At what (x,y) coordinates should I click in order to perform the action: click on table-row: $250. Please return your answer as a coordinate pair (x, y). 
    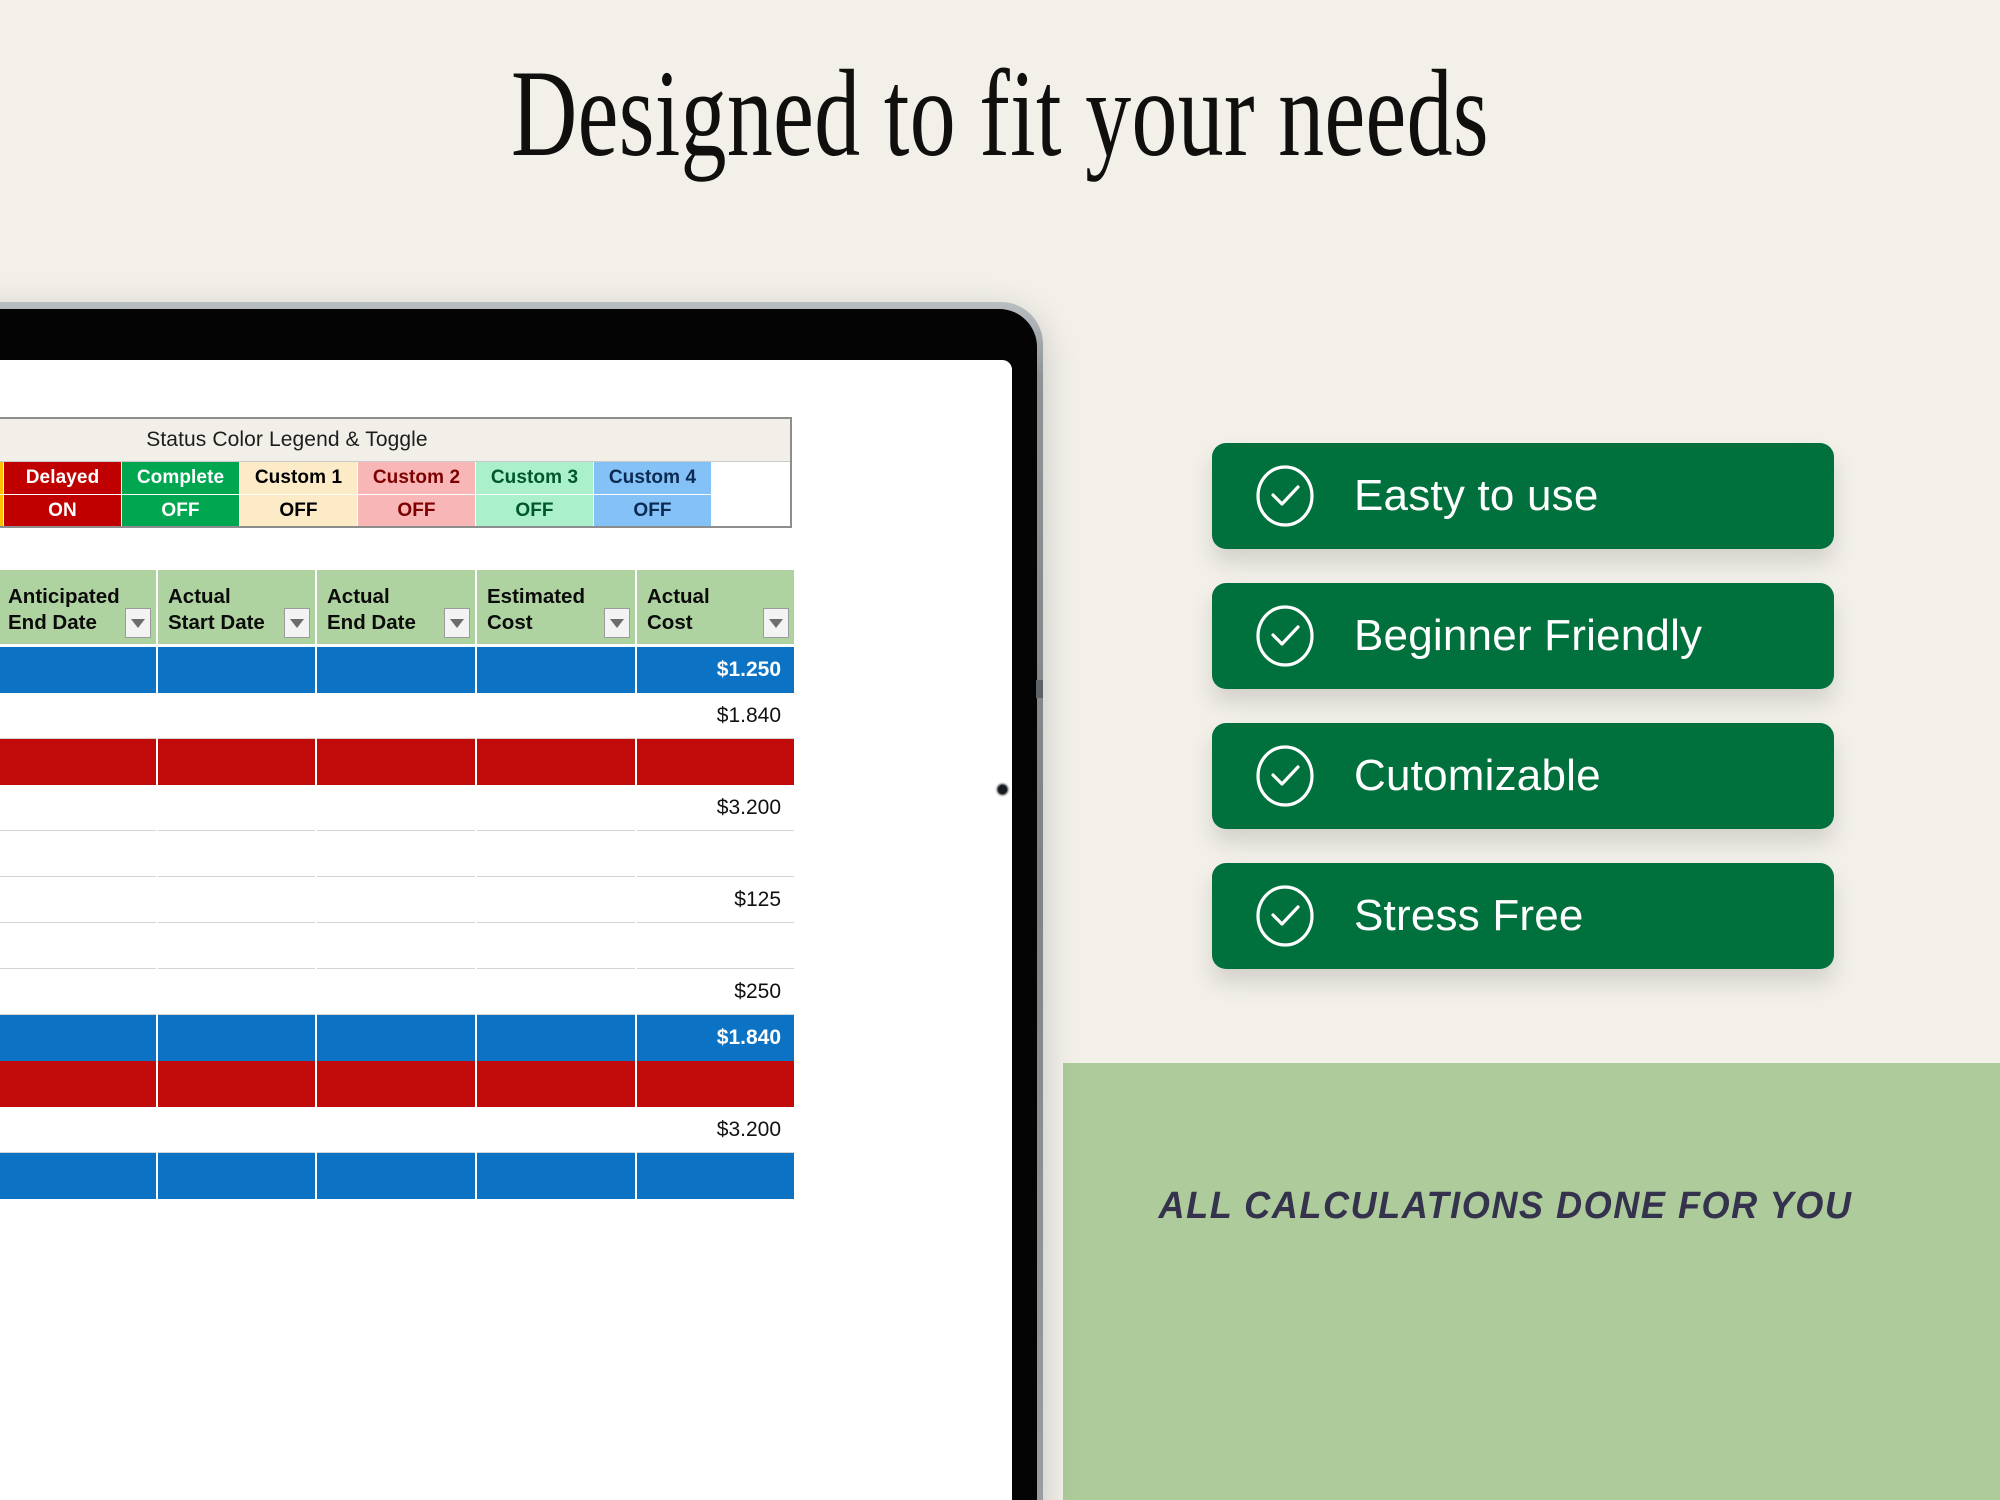
    Looking at the image, I should click on (397, 992).